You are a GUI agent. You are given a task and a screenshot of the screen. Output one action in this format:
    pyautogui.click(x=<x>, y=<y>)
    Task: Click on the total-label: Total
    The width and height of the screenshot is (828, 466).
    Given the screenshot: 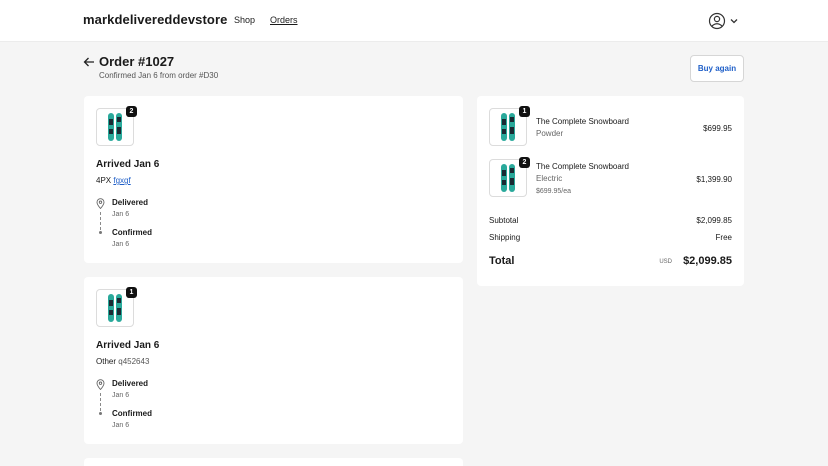 What is the action you would take?
    pyautogui.click(x=502, y=261)
    